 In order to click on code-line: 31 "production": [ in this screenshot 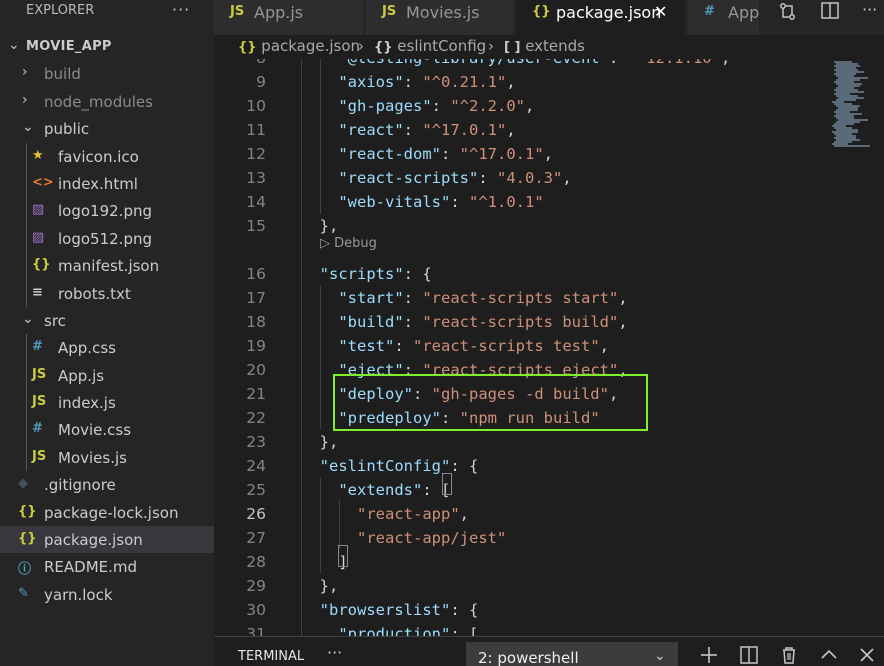, I will do `click(549, 629)`.